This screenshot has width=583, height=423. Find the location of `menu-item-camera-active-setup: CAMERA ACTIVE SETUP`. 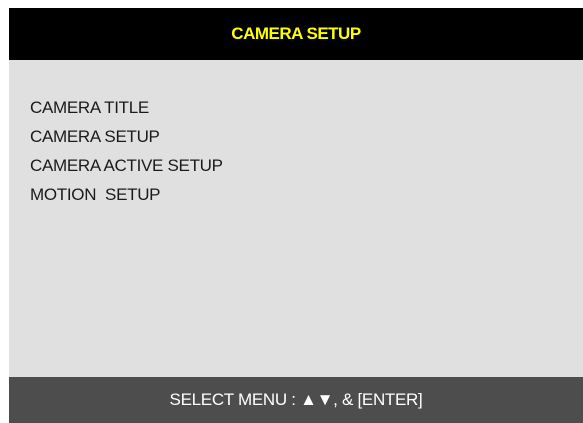

menu-item-camera-active-setup: CAMERA ACTIVE SETUP is located at coordinates (126, 165).